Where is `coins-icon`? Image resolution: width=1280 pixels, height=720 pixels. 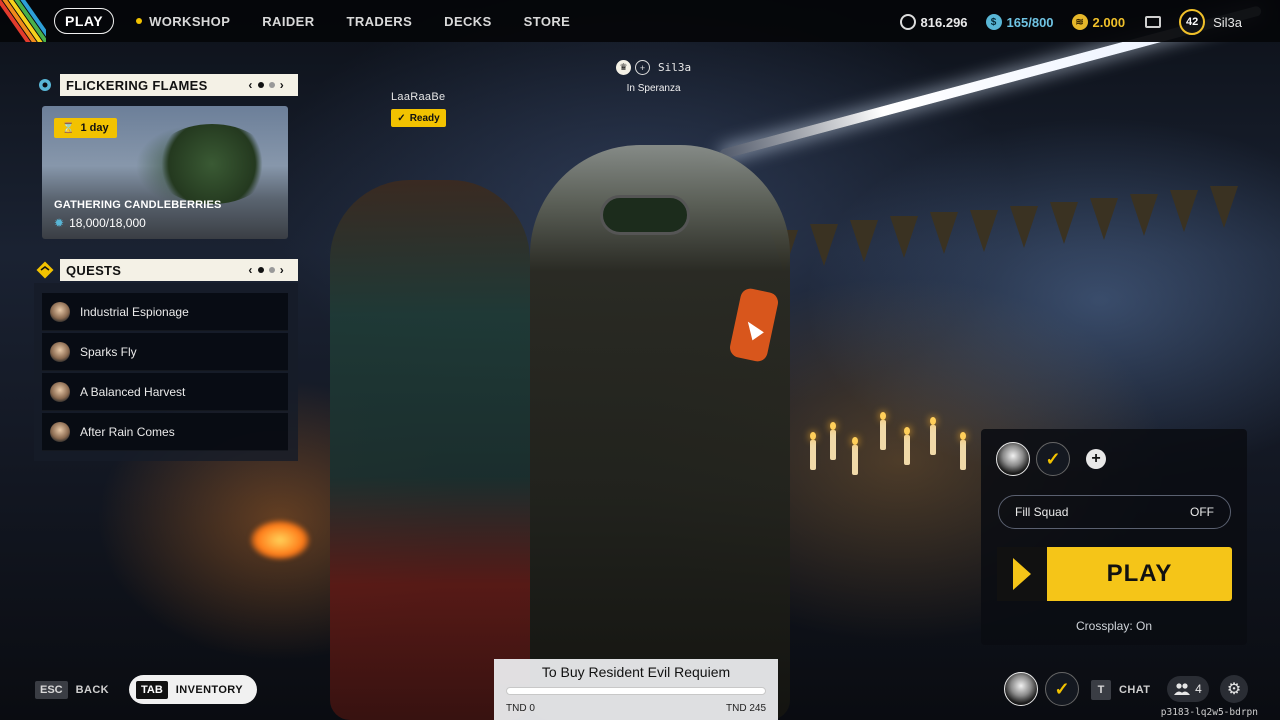
coins-icon is located at coordinates (907, 22).